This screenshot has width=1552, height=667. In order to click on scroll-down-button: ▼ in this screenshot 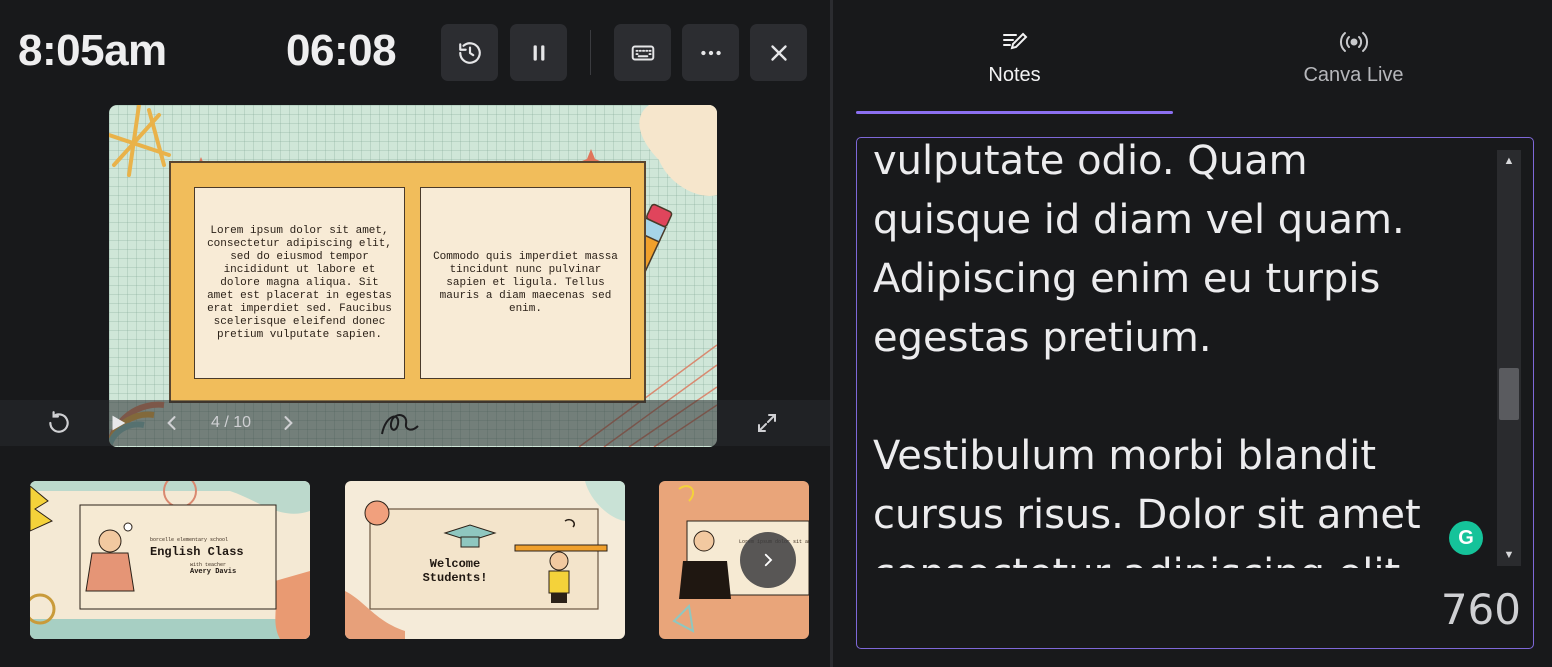, I will do `click(1509, 555)`.